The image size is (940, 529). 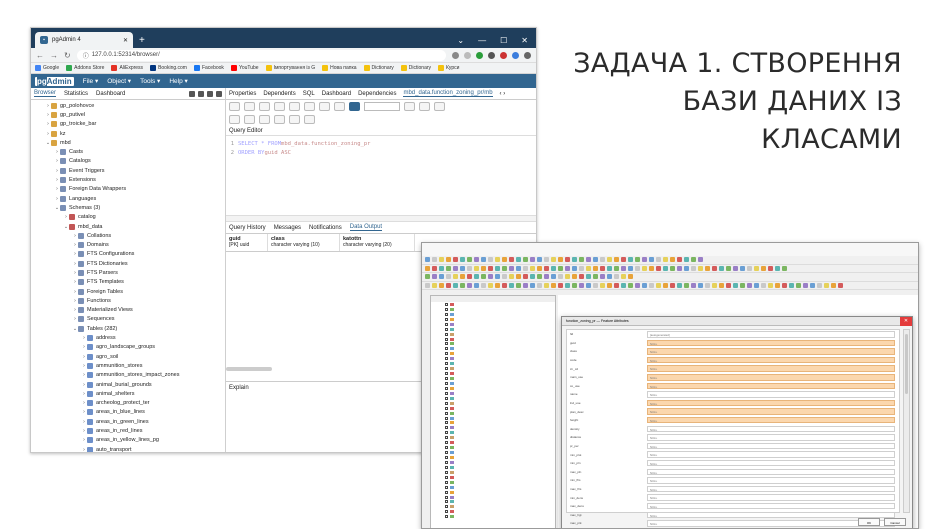 I want to click on tree-node: › FTS Configurations, so click(x=128, y=254).